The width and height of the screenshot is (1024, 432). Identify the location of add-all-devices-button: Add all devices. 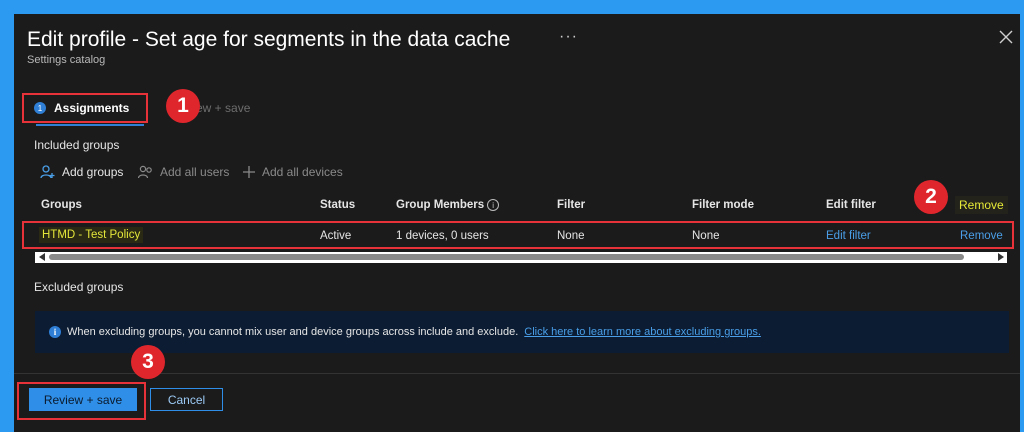
(292, 172).